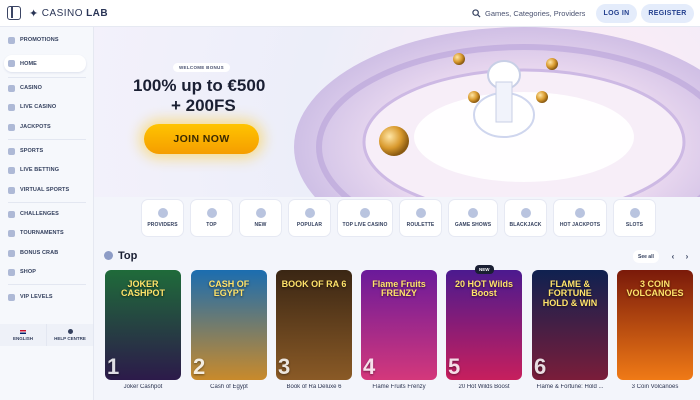 This screenshot has width=700, height=400. What do you see at coordinates (70, 335) in the screenshot?
I see `help-centre-link: HELP CENTRE` at bounding box center [70, 335].